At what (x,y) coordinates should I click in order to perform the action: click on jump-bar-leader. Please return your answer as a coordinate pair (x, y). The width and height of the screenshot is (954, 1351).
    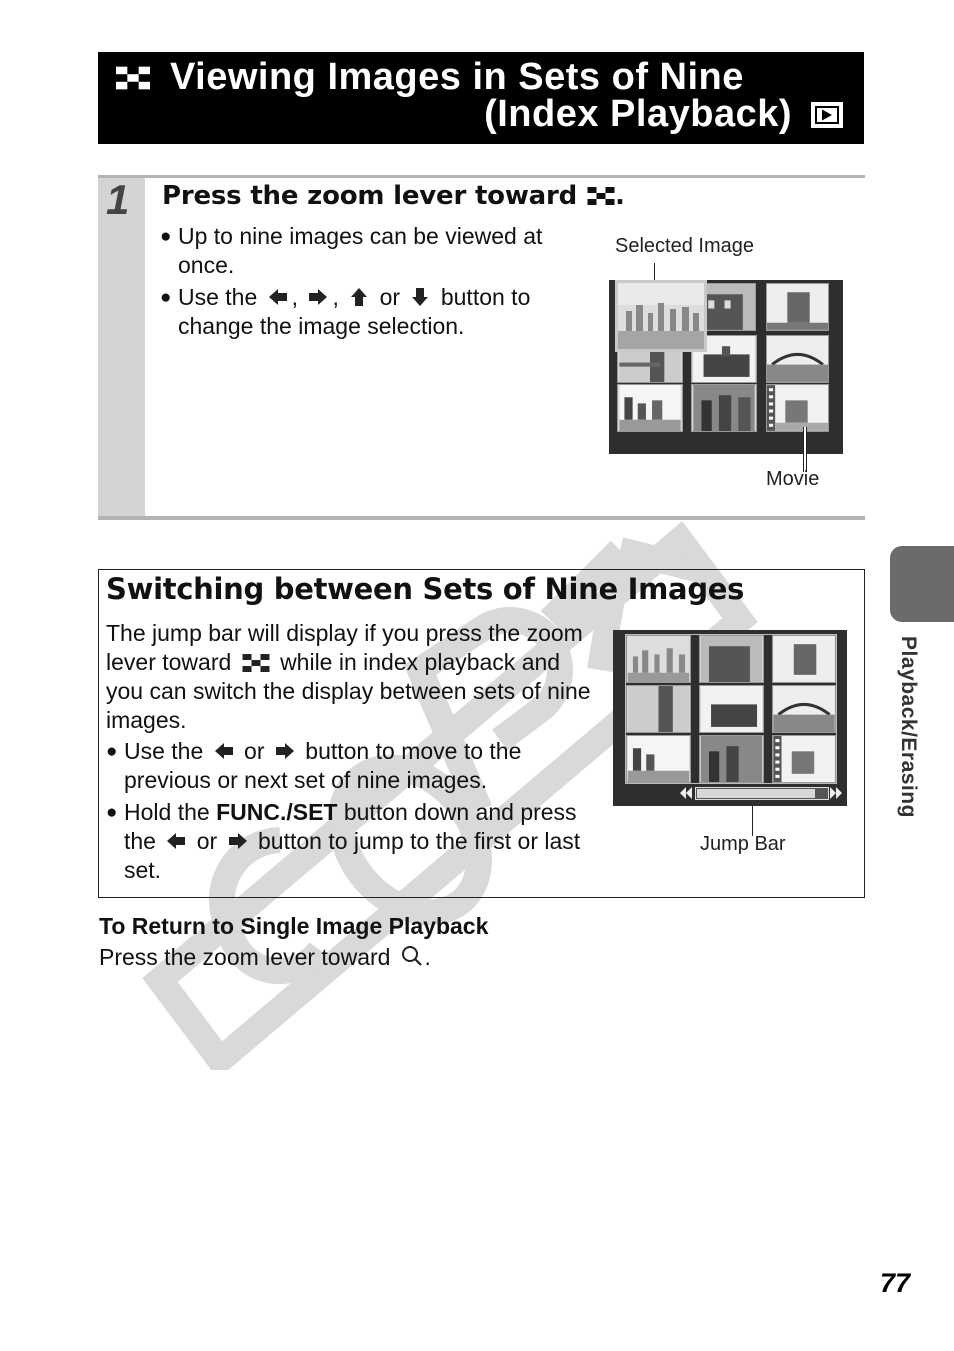
    Looking at the image, I should click on (752, 821).